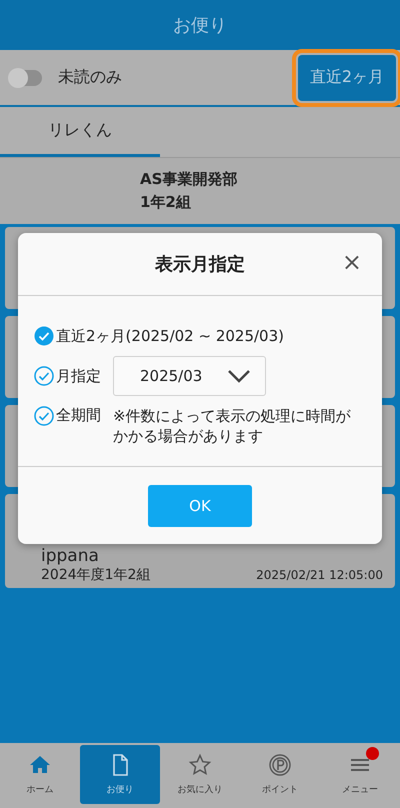 Image resolution: width=400 pixels, height=808 pixels. I want to click on organization-name: AS事業開発部, so click(189, 179).